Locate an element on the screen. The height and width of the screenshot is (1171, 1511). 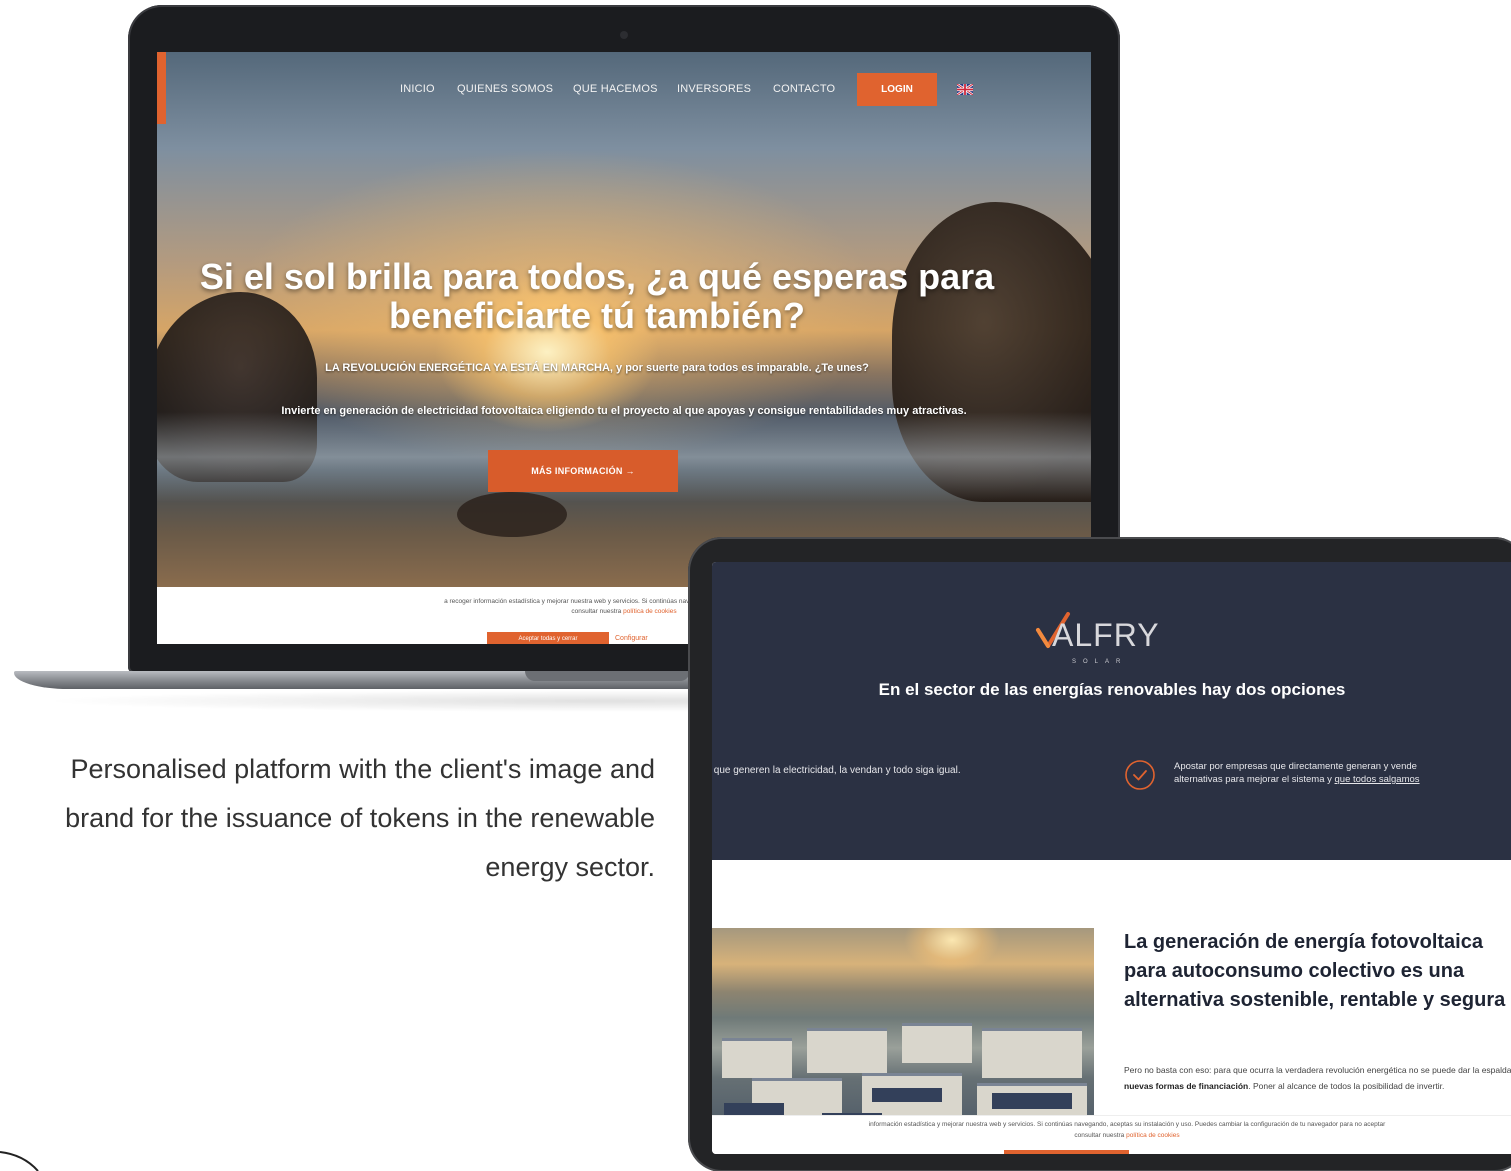
solar-rooftops-photo is located at coordinates (903, 1028).